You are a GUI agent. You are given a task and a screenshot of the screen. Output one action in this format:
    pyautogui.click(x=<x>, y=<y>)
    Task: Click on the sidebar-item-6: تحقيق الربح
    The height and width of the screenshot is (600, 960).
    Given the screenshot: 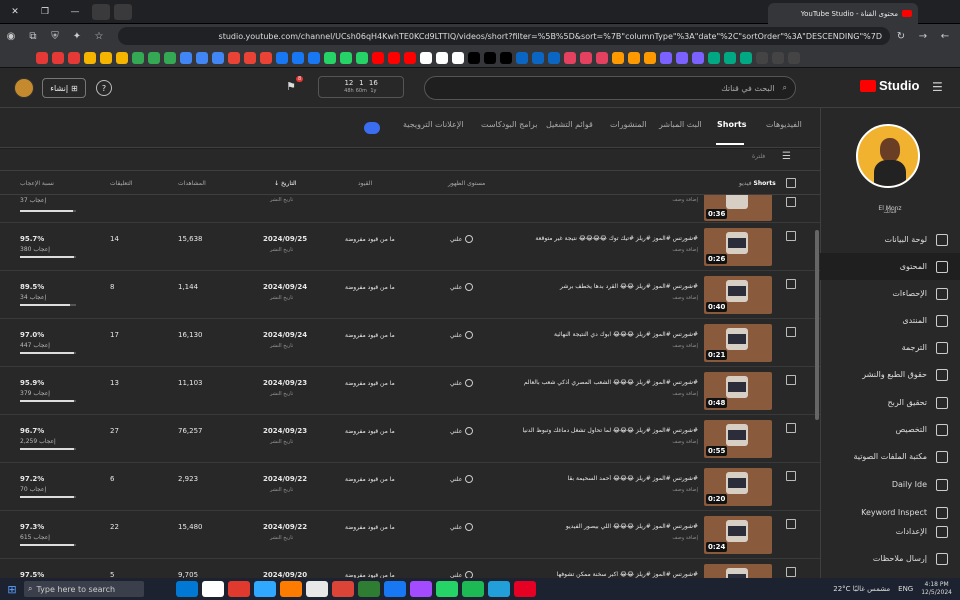 What is the action you would take?
    pyautogui.click(x=890, y=402)
    